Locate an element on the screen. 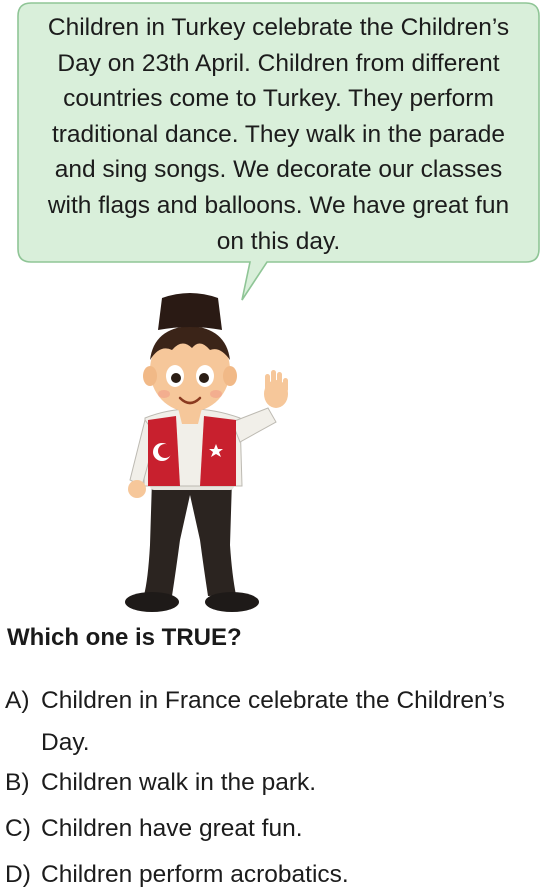 This screenshot has height=896, width=555. option-letter: A) is located at coordinates (17, 700).